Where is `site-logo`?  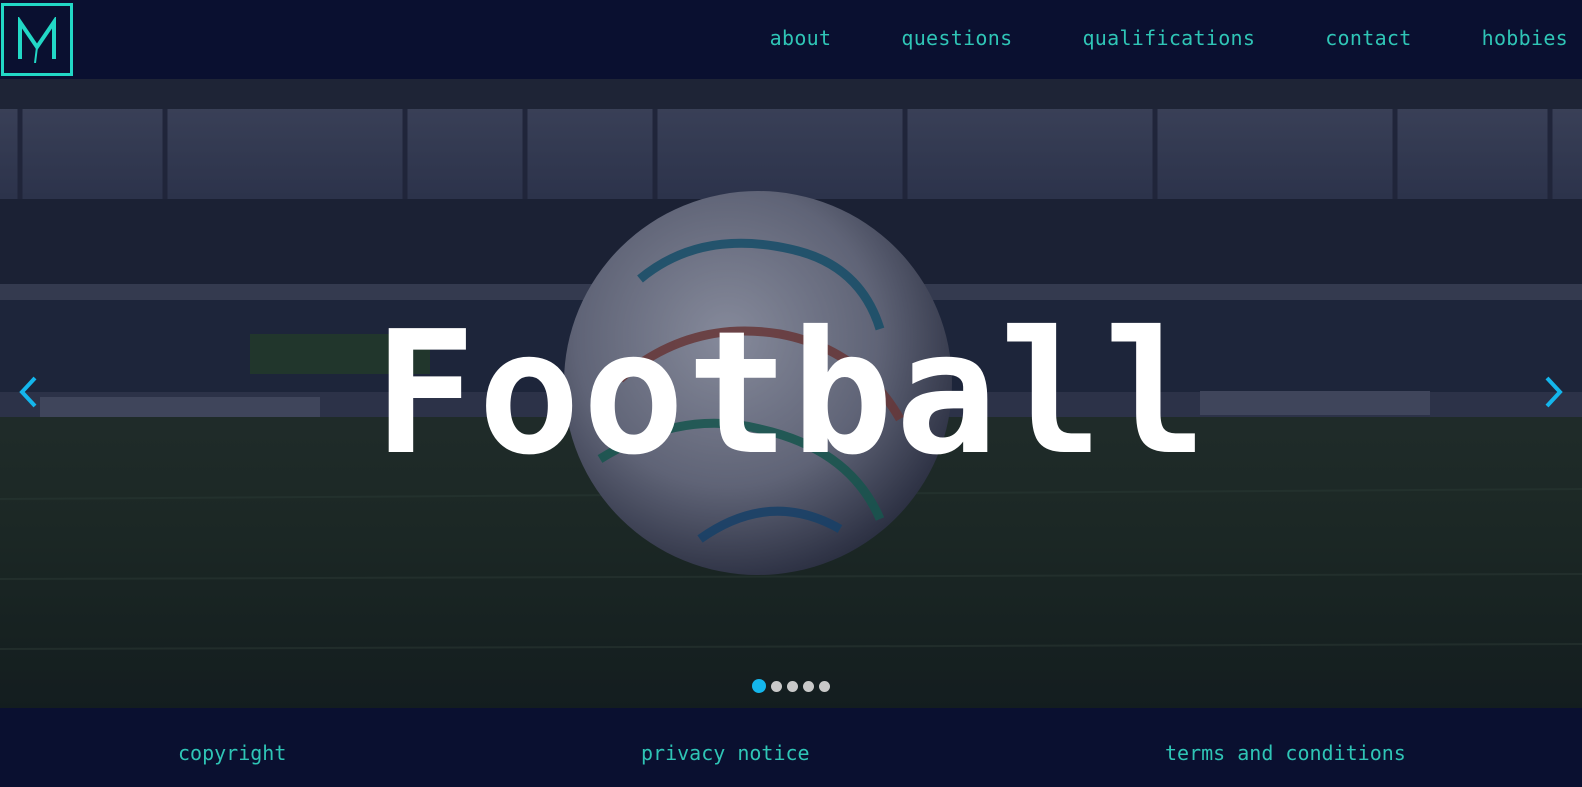
site-logo is located at coordinates (37, 39).